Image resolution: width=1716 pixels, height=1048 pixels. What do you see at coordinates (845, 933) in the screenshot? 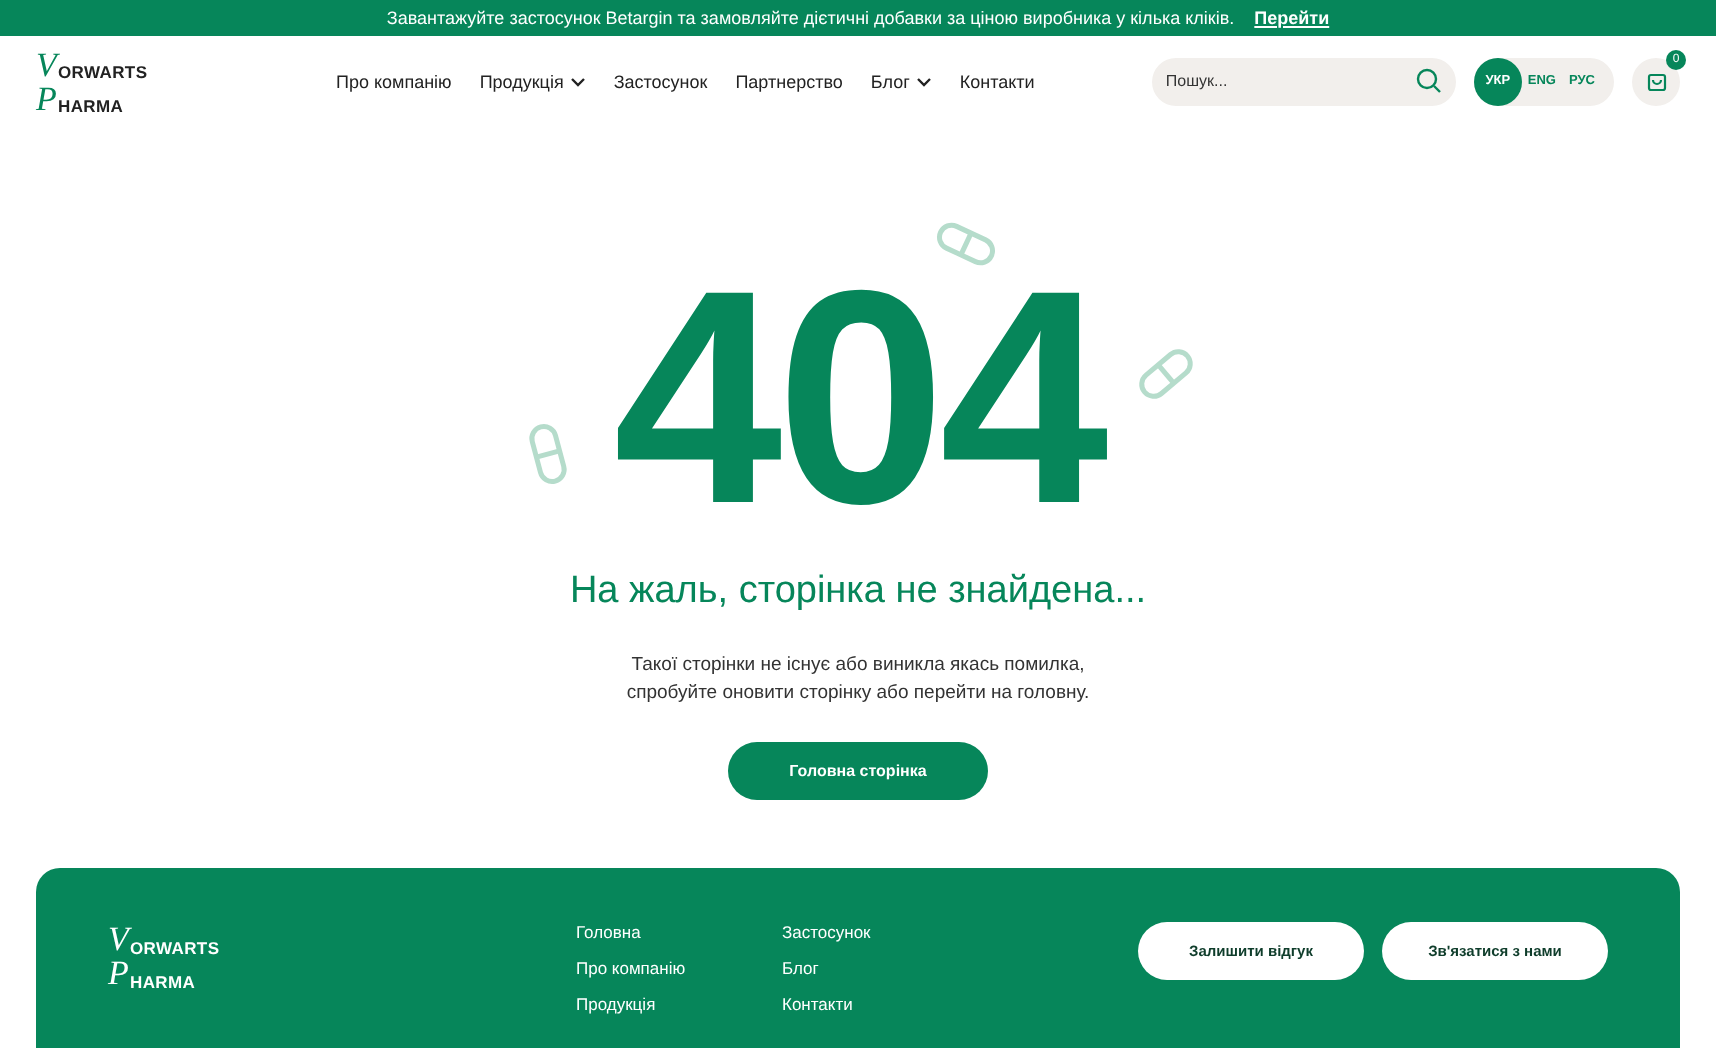
I see `footer-link: Застосунок` at bounding box center [845, 933].